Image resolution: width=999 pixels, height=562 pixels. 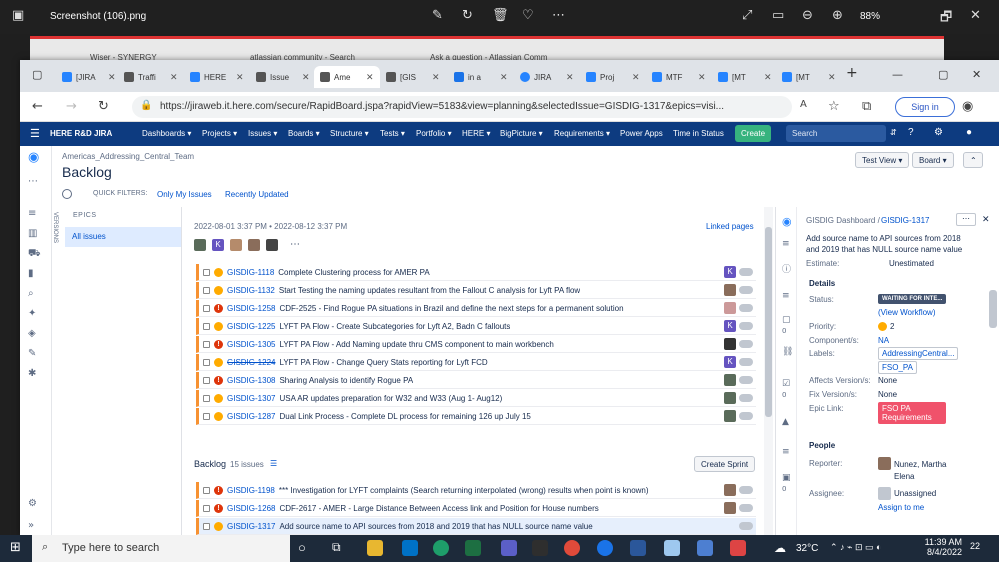 I want to click on label-tag: FSO_PA, so click(x=897, y=367).